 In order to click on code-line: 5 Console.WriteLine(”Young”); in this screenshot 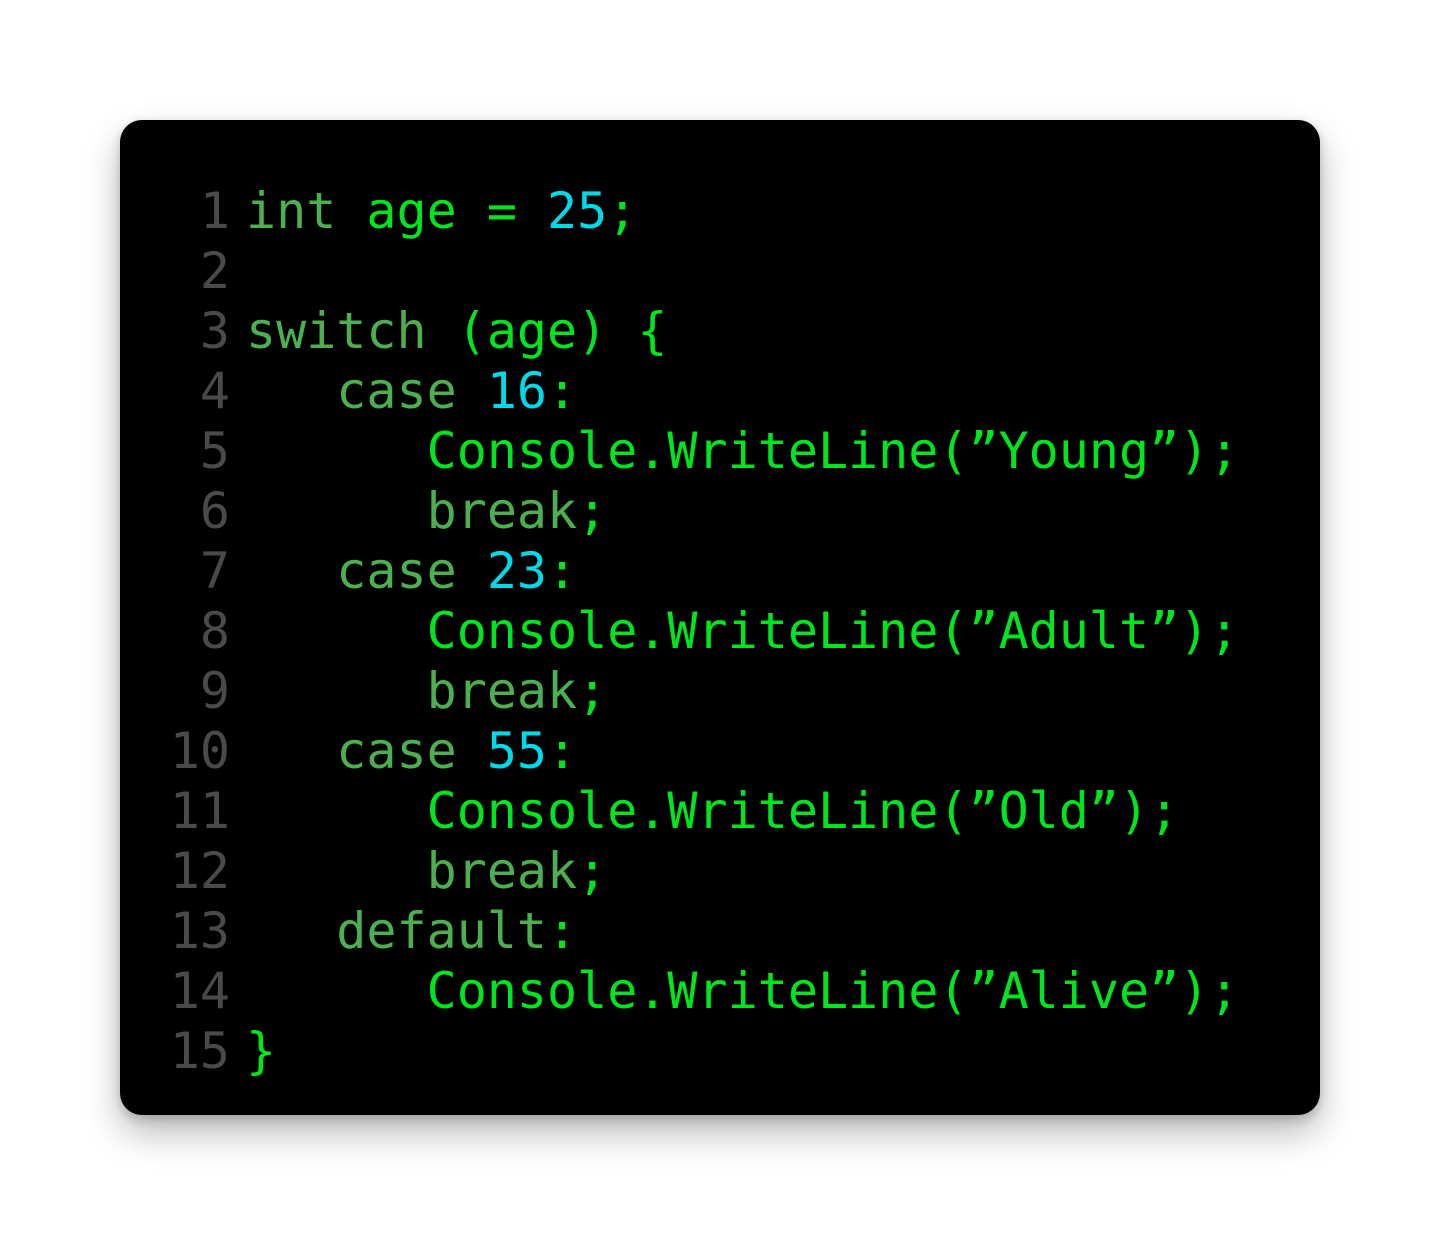, I will do `click(700, 451)`.